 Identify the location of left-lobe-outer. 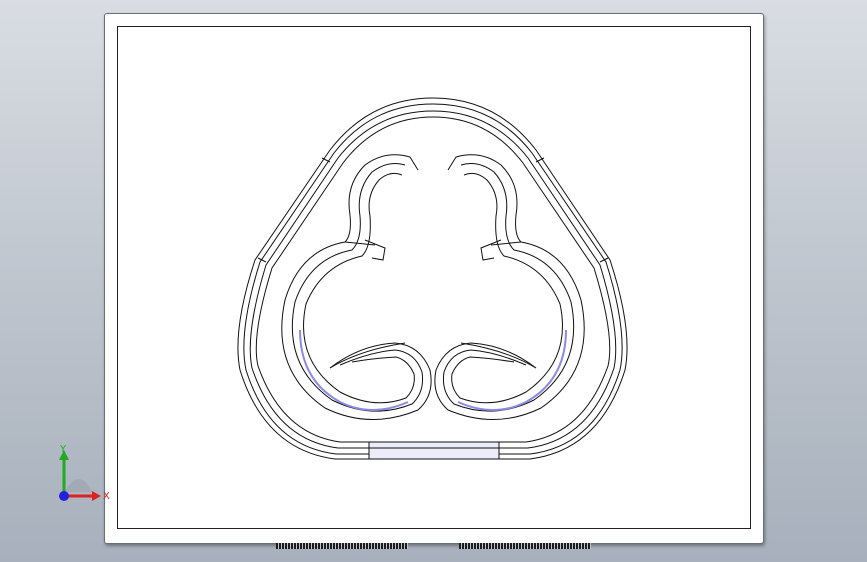
(356, 287).